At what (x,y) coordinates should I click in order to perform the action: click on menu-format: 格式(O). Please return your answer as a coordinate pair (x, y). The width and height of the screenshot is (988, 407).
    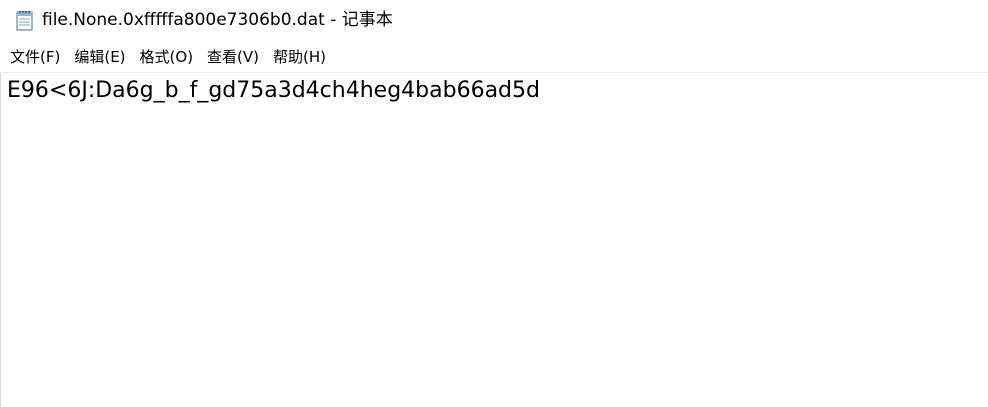
    Looking at the image, I should click on (170, 57).